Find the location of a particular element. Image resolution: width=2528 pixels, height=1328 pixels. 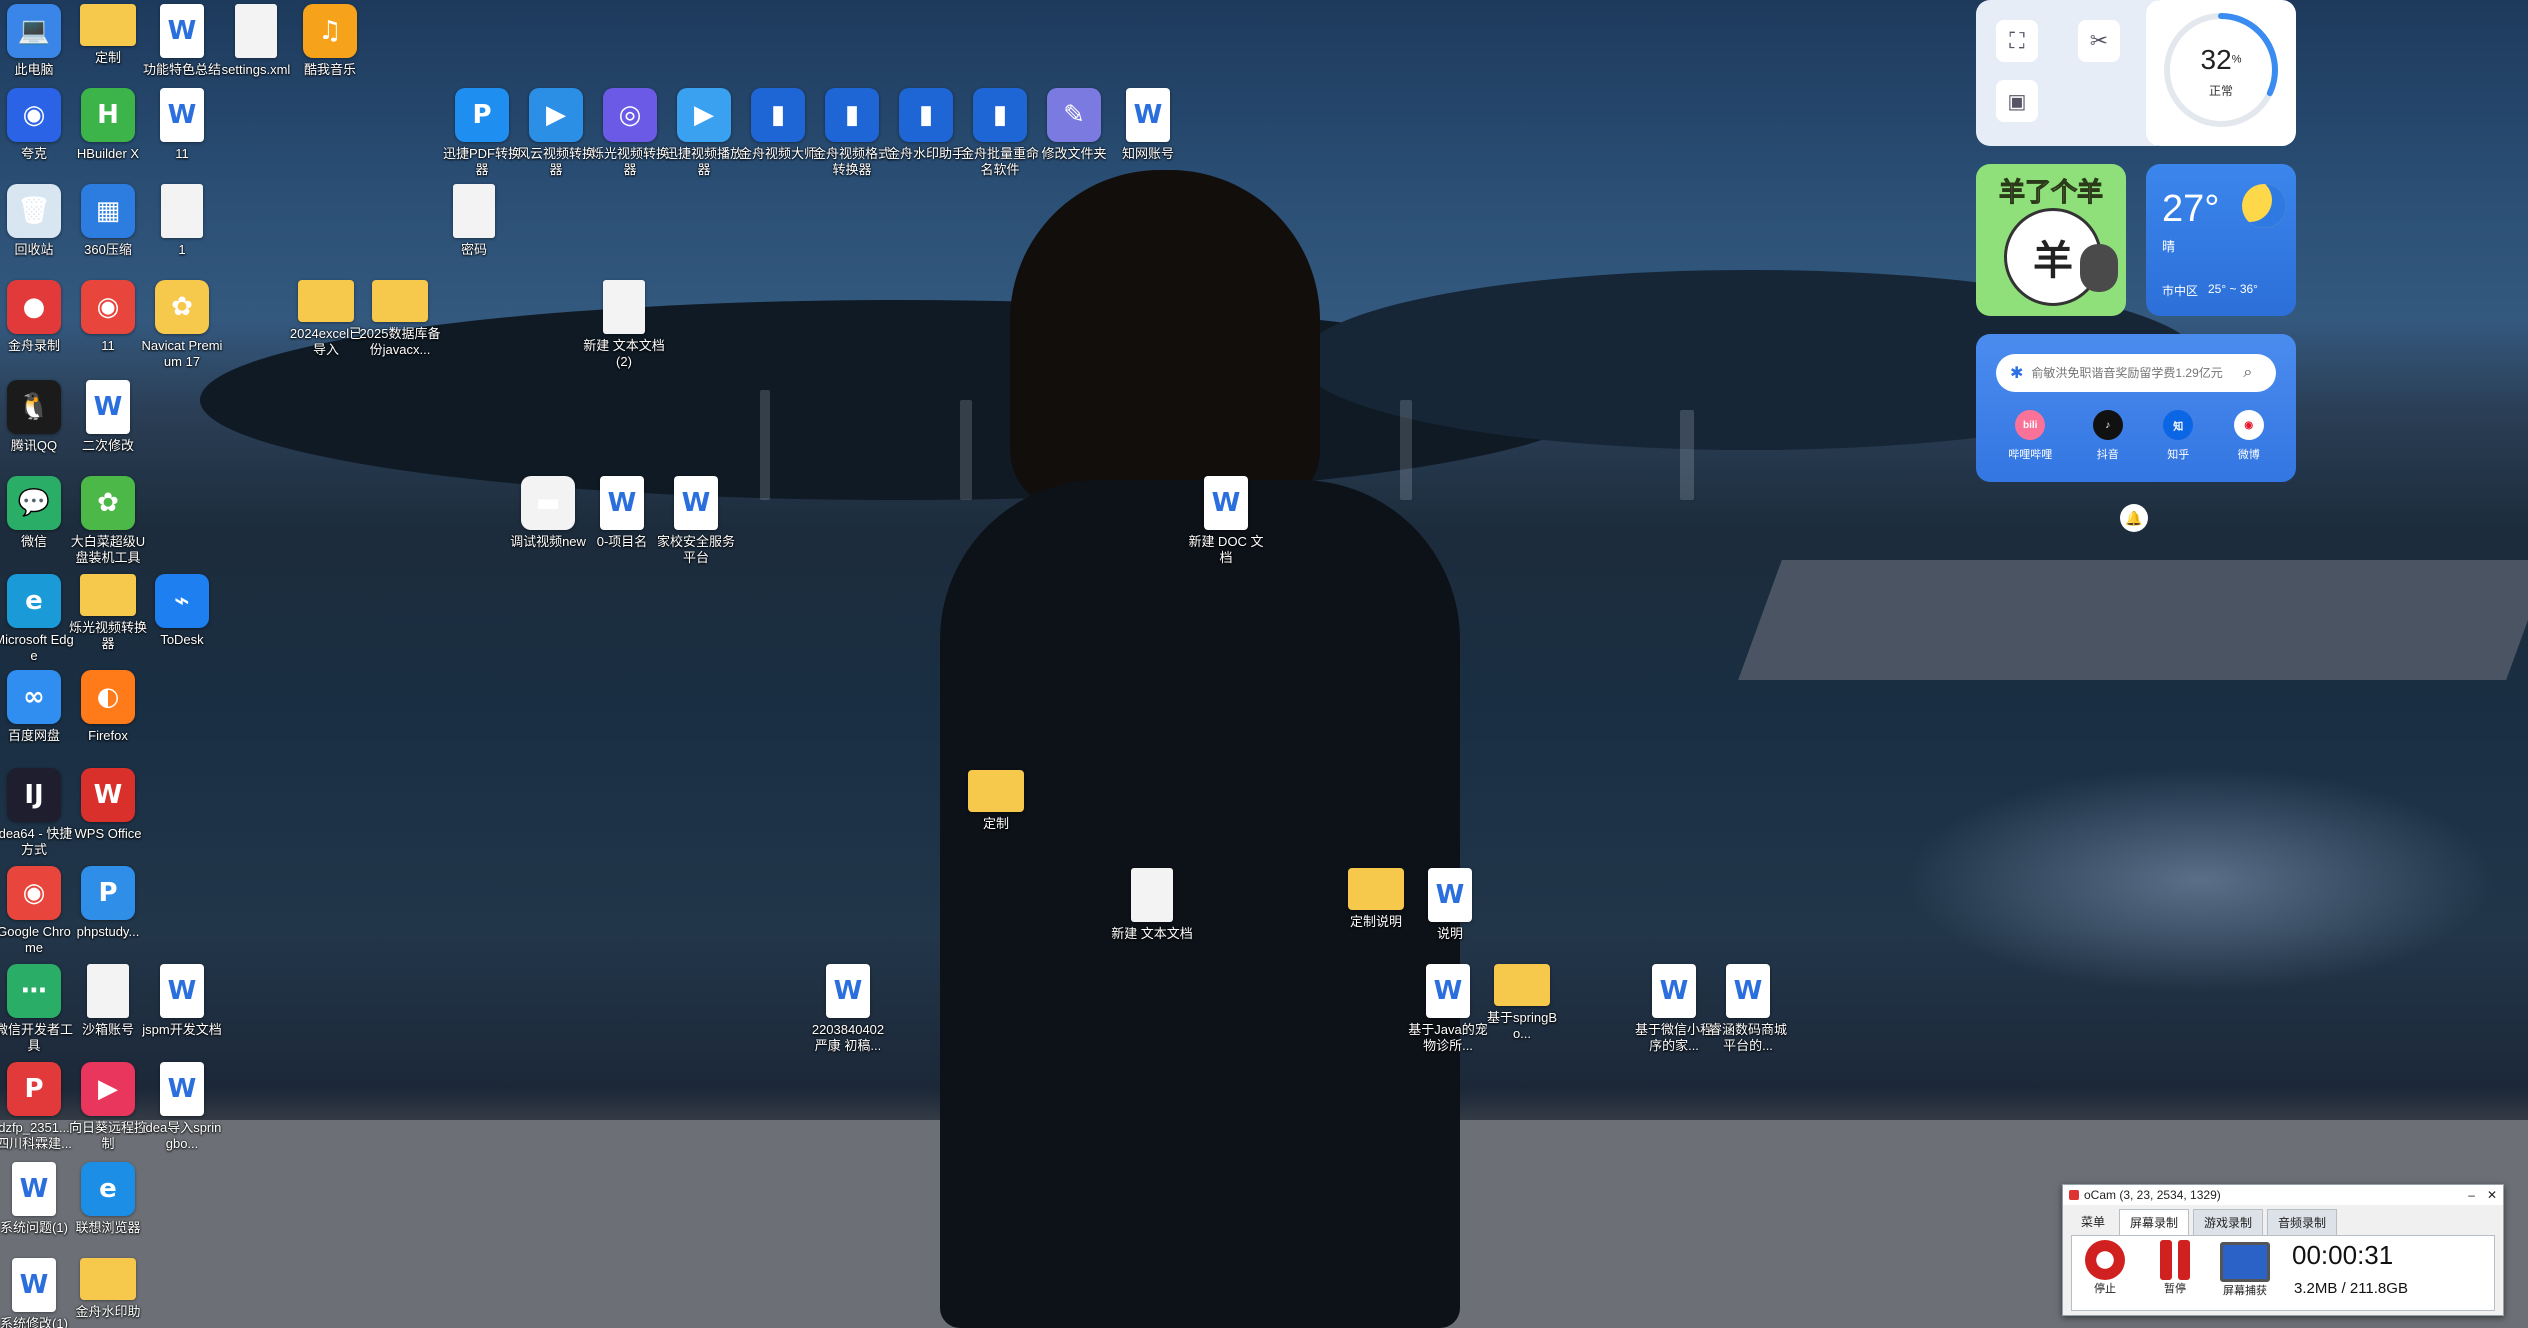

ocam-titlebar: oCam (3, 23, 2534, 1329) – ✕ is located at coordinates (2283, 1195).